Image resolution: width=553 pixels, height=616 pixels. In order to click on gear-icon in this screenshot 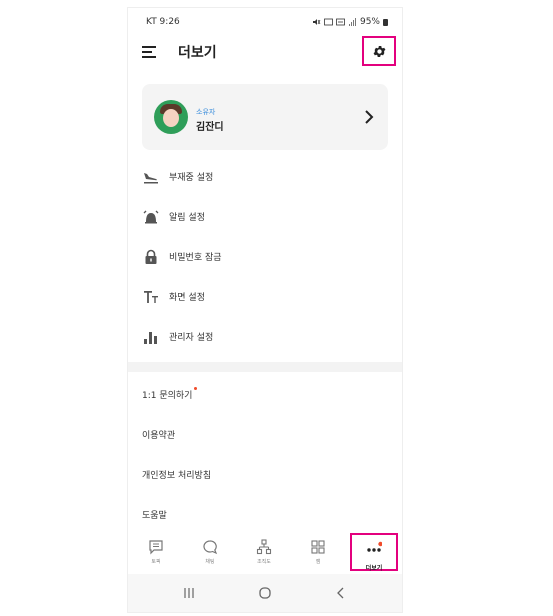, I will do `click(379, 51)`.